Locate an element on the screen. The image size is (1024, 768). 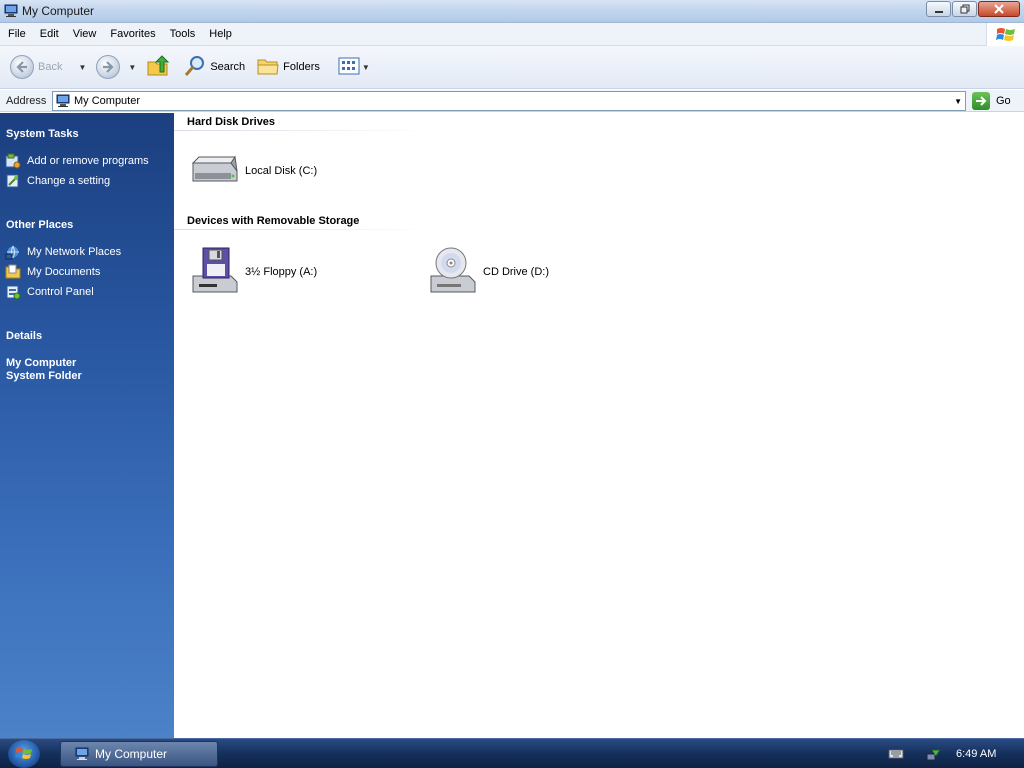
menu-view: View is located at coordinates (85, 34).